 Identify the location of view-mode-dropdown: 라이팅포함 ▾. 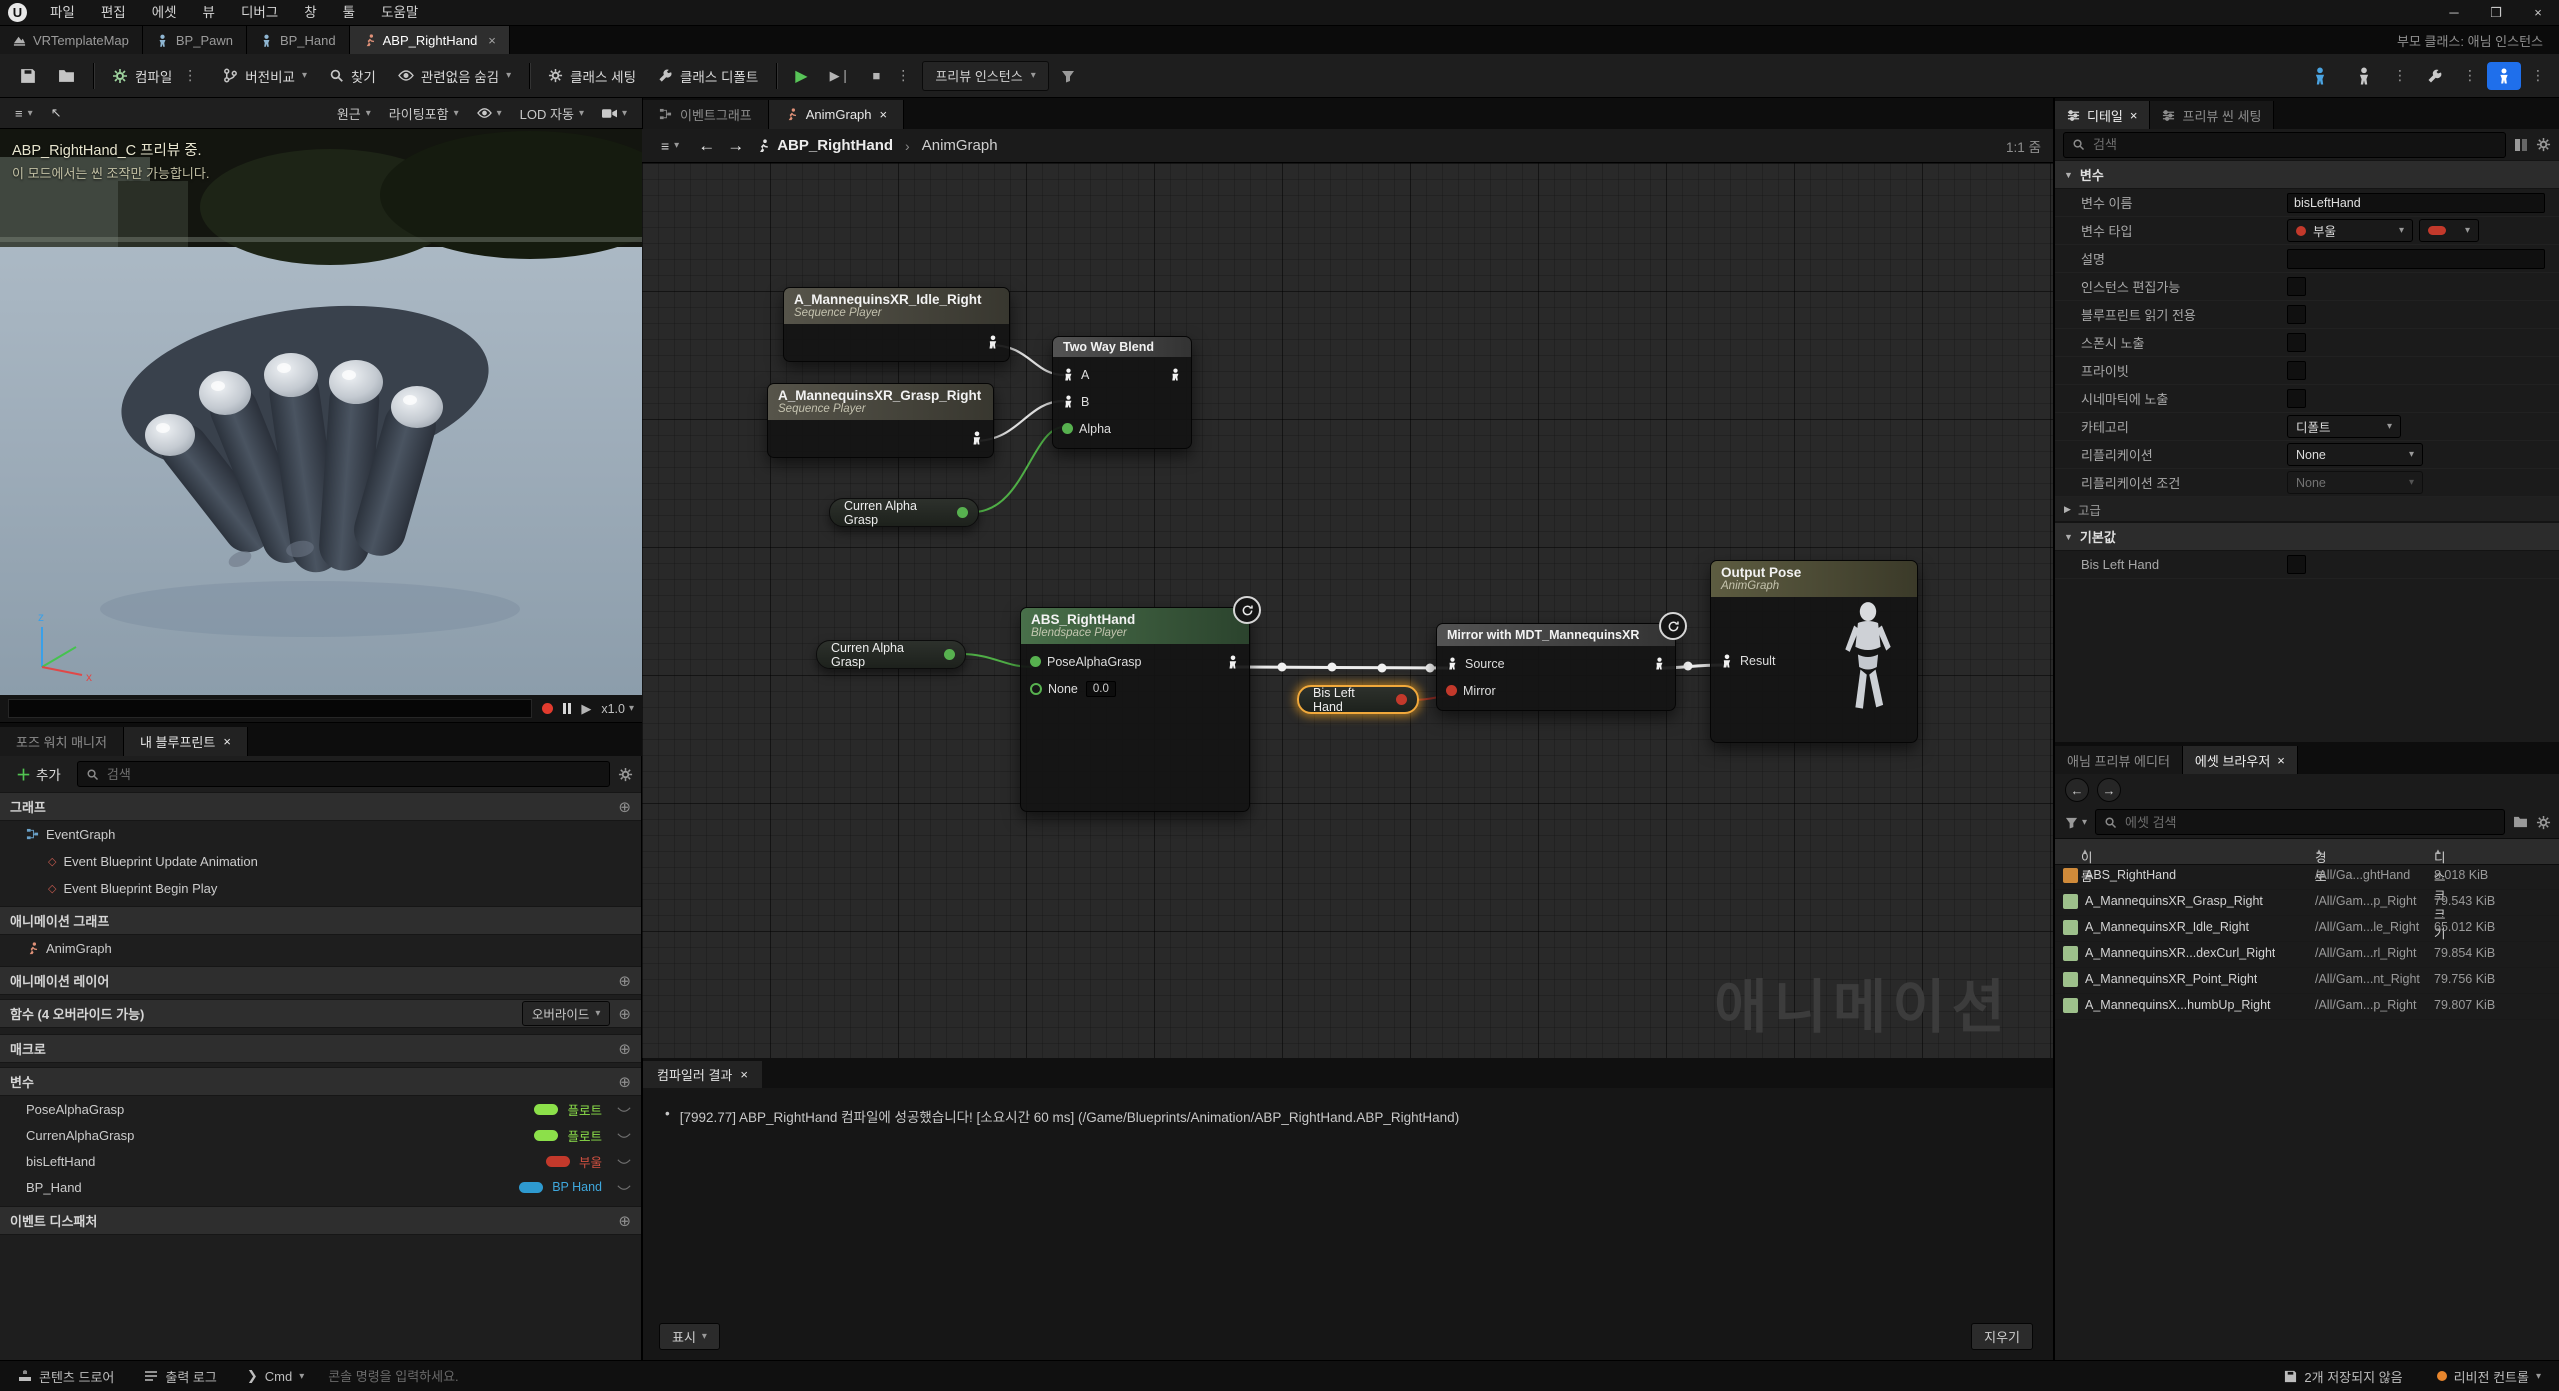
(424, 113).